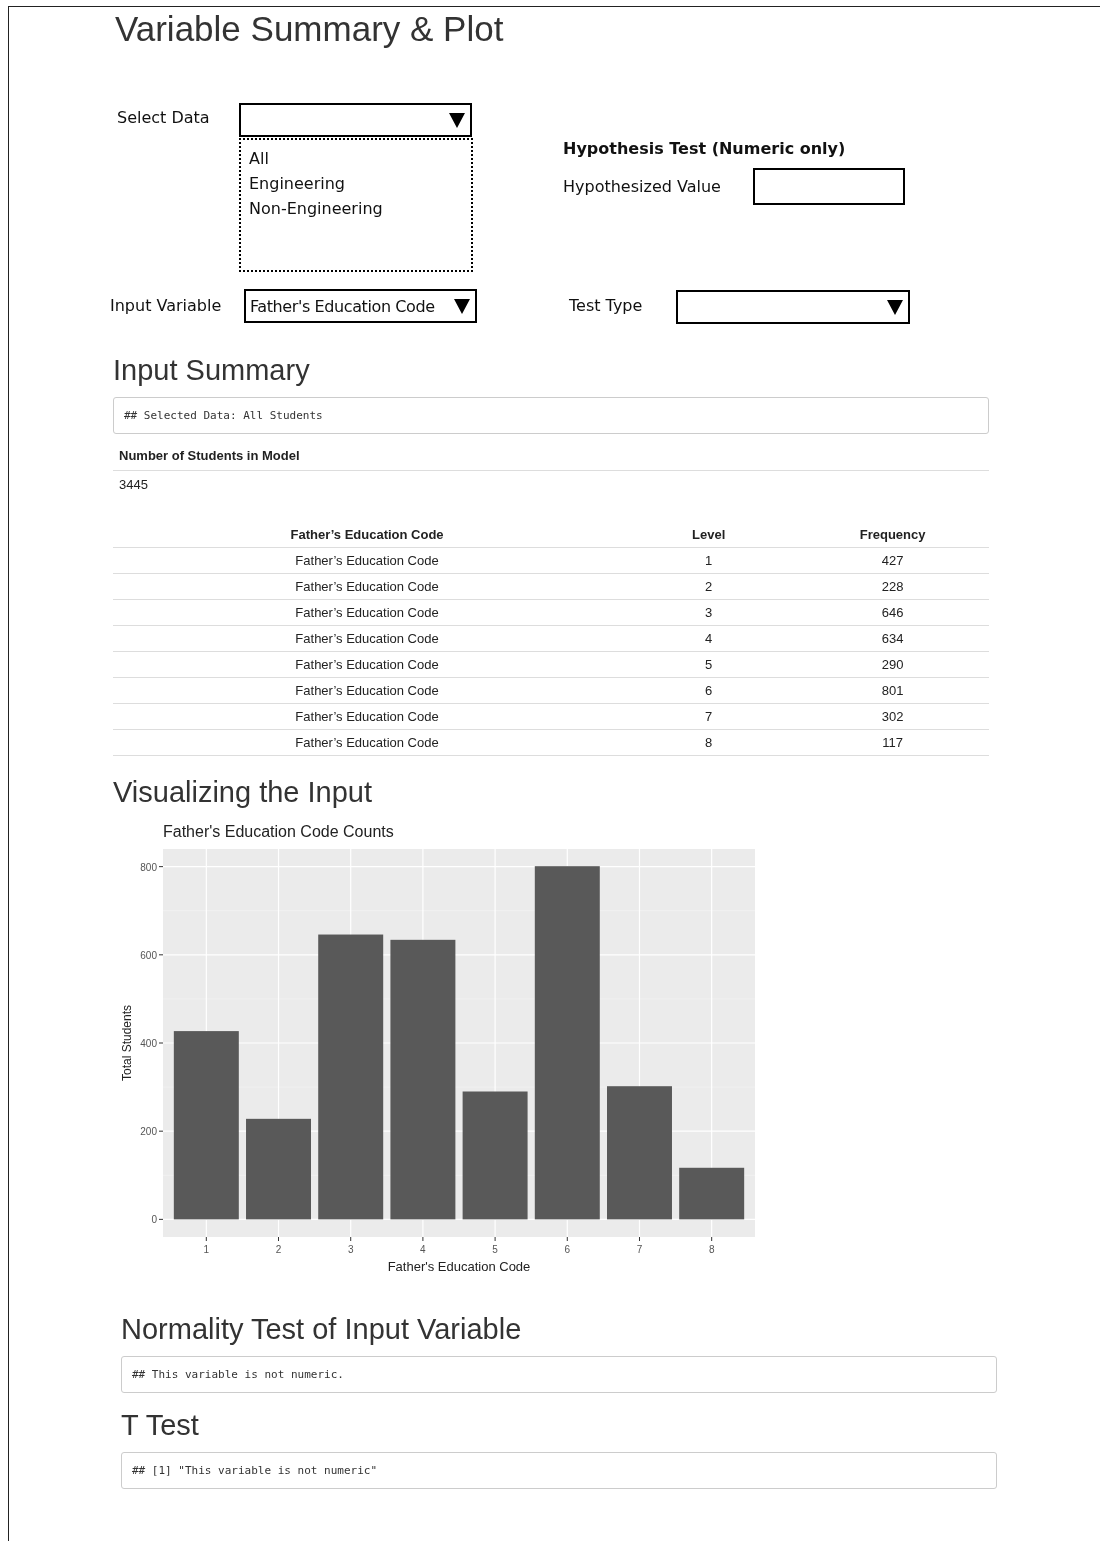 This screenshot has height=1541, width=1100. I want to click on section-heading: T Test, so click(160, 1425).